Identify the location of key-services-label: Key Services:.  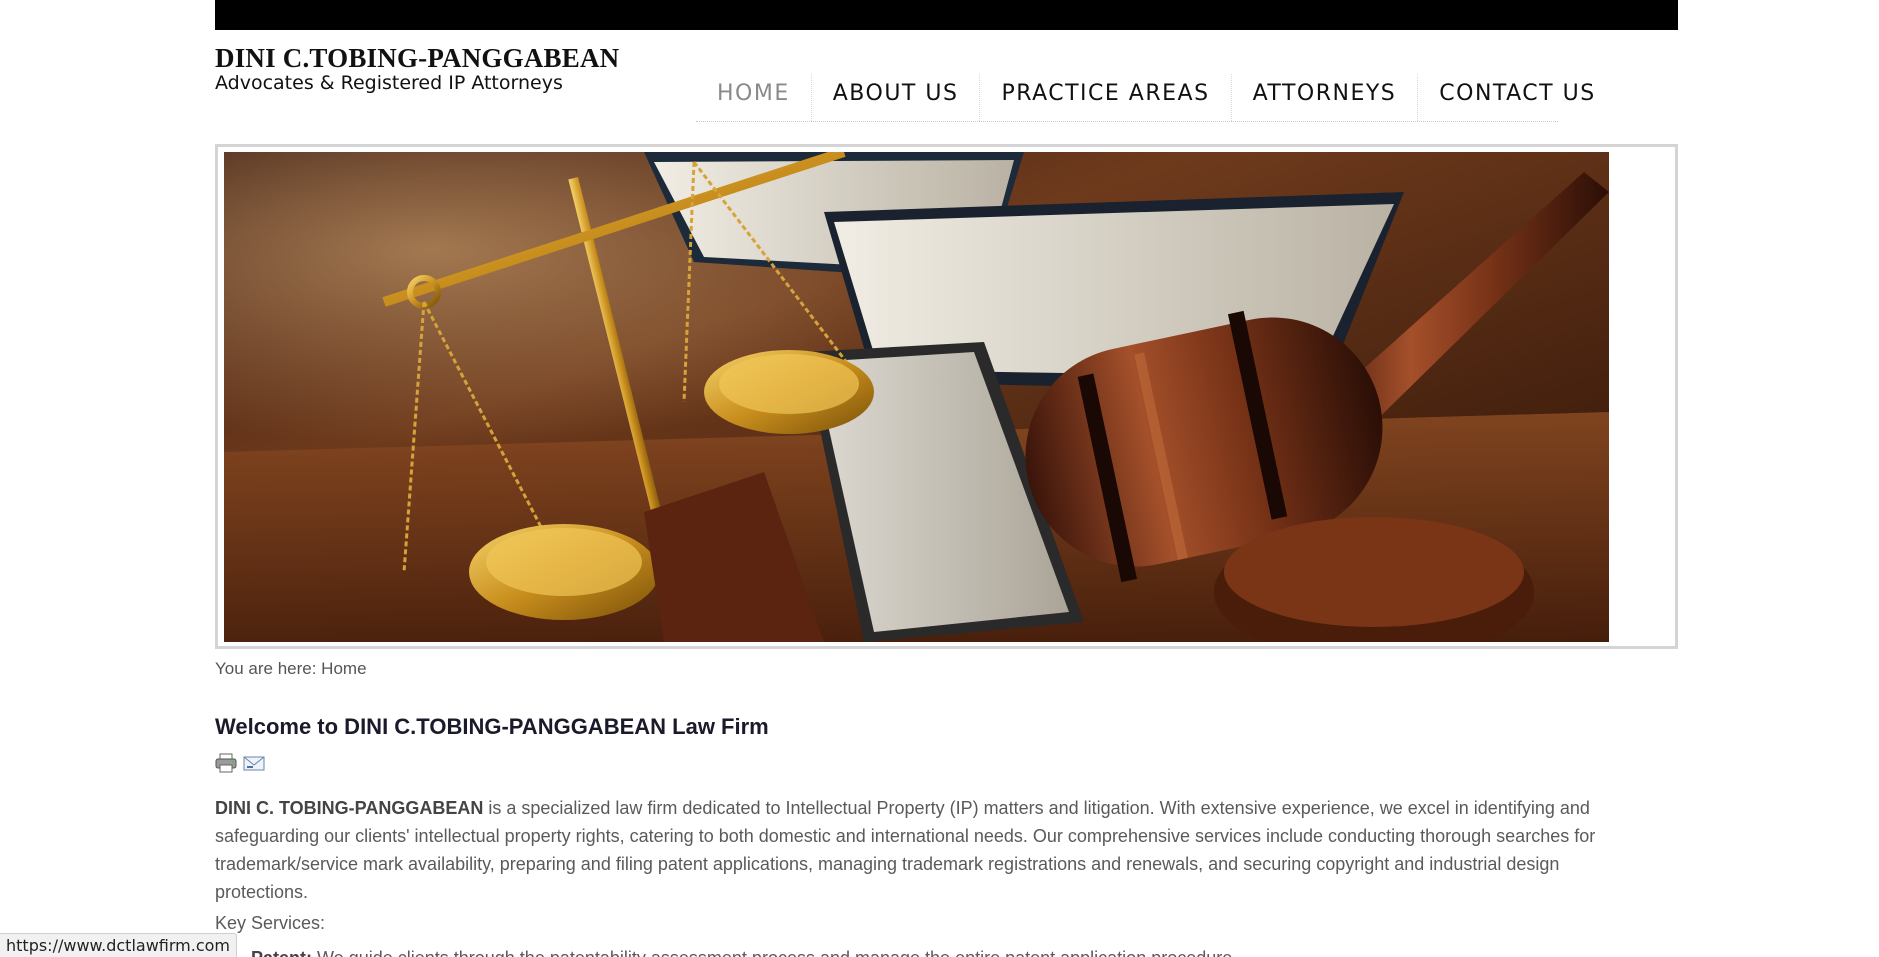
(270, 923).